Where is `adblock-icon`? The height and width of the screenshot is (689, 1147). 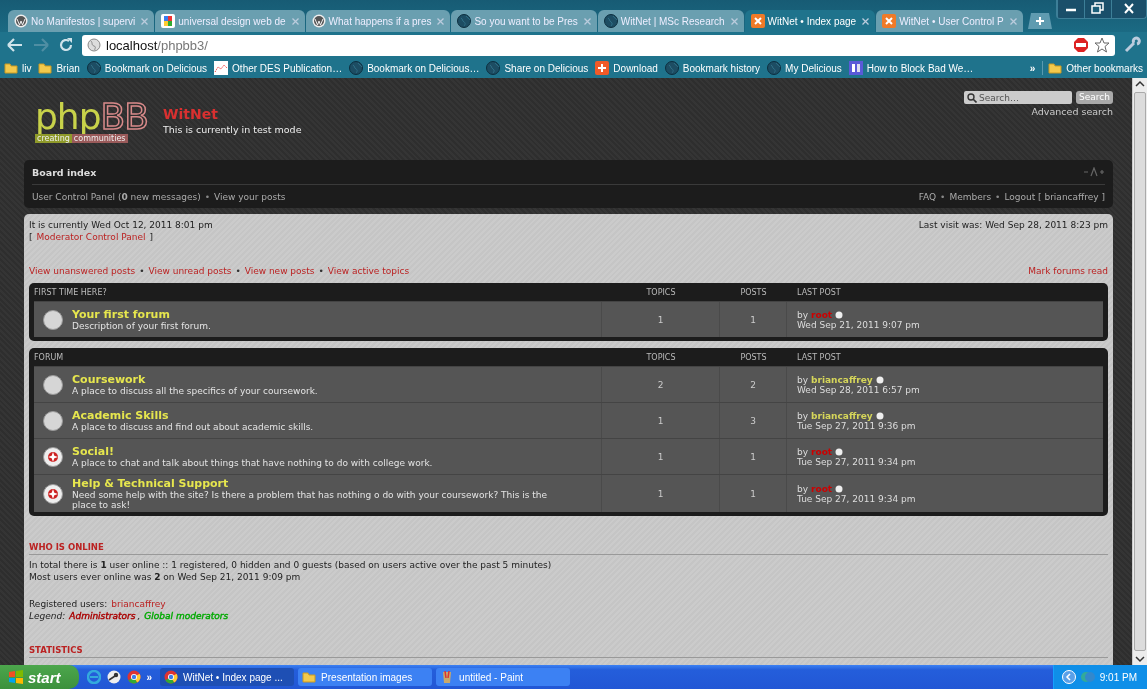 adblock-icon is located at coordinates (1081, 45).